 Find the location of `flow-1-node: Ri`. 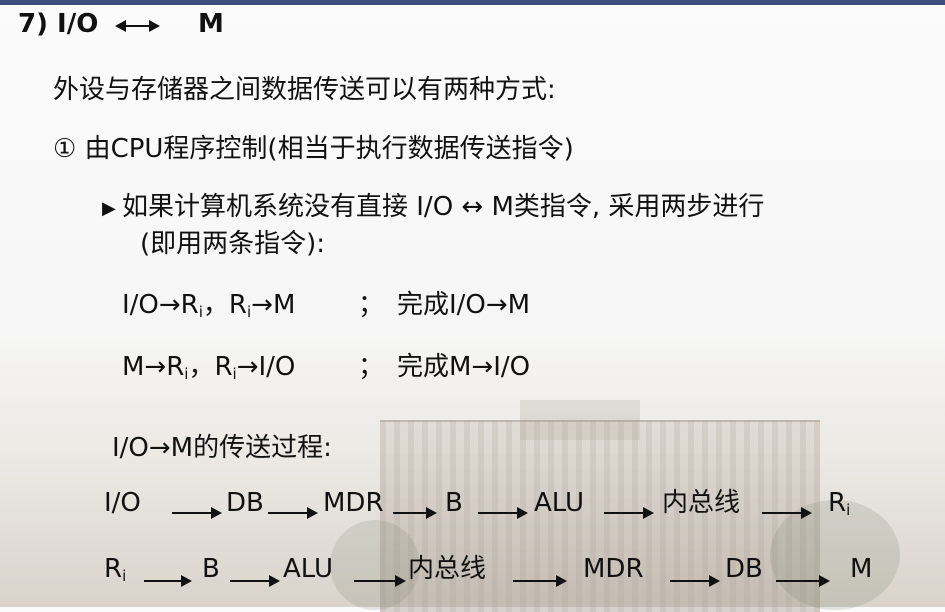

flow-1-node: Ri is located at coordinates (839, 506).